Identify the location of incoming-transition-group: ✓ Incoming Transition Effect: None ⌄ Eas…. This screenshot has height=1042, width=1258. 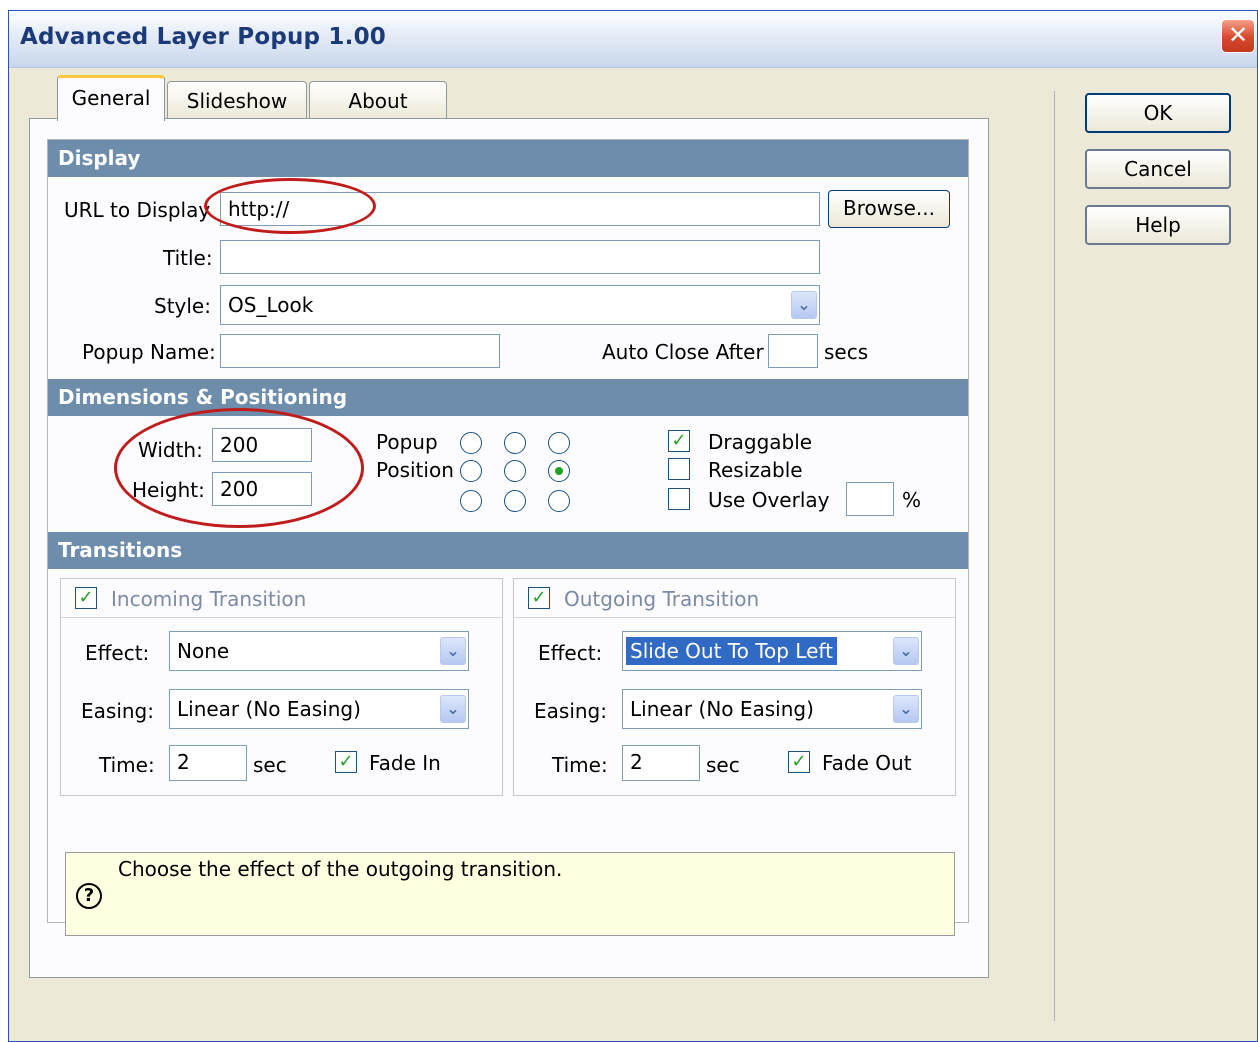
(281, 687).